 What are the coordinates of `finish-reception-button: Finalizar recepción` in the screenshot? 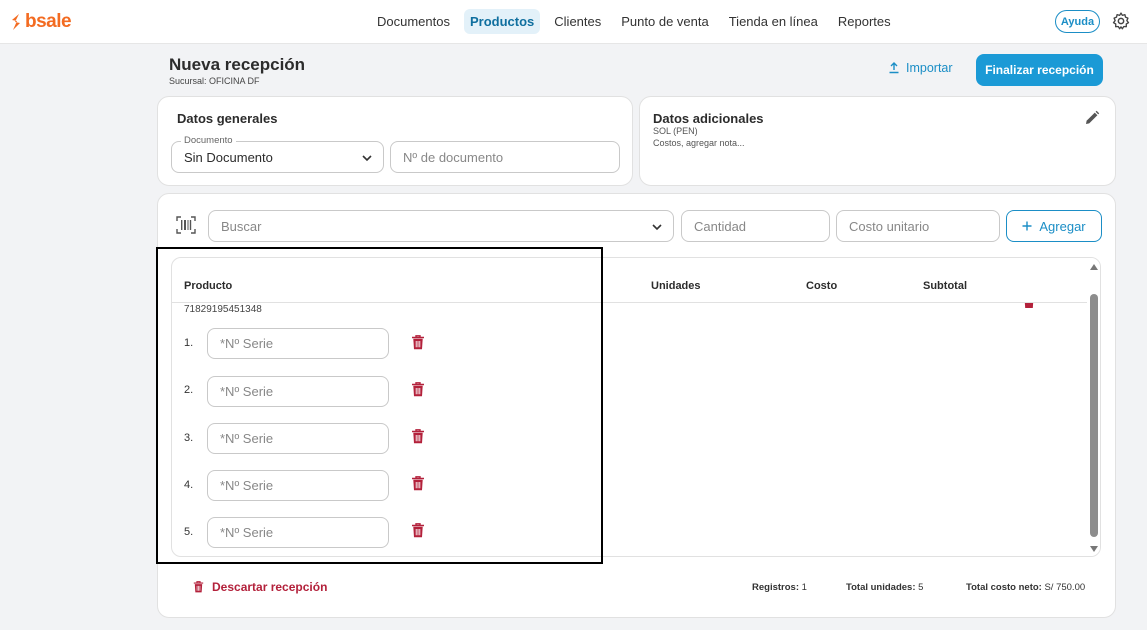 It's located at (1039, 70).